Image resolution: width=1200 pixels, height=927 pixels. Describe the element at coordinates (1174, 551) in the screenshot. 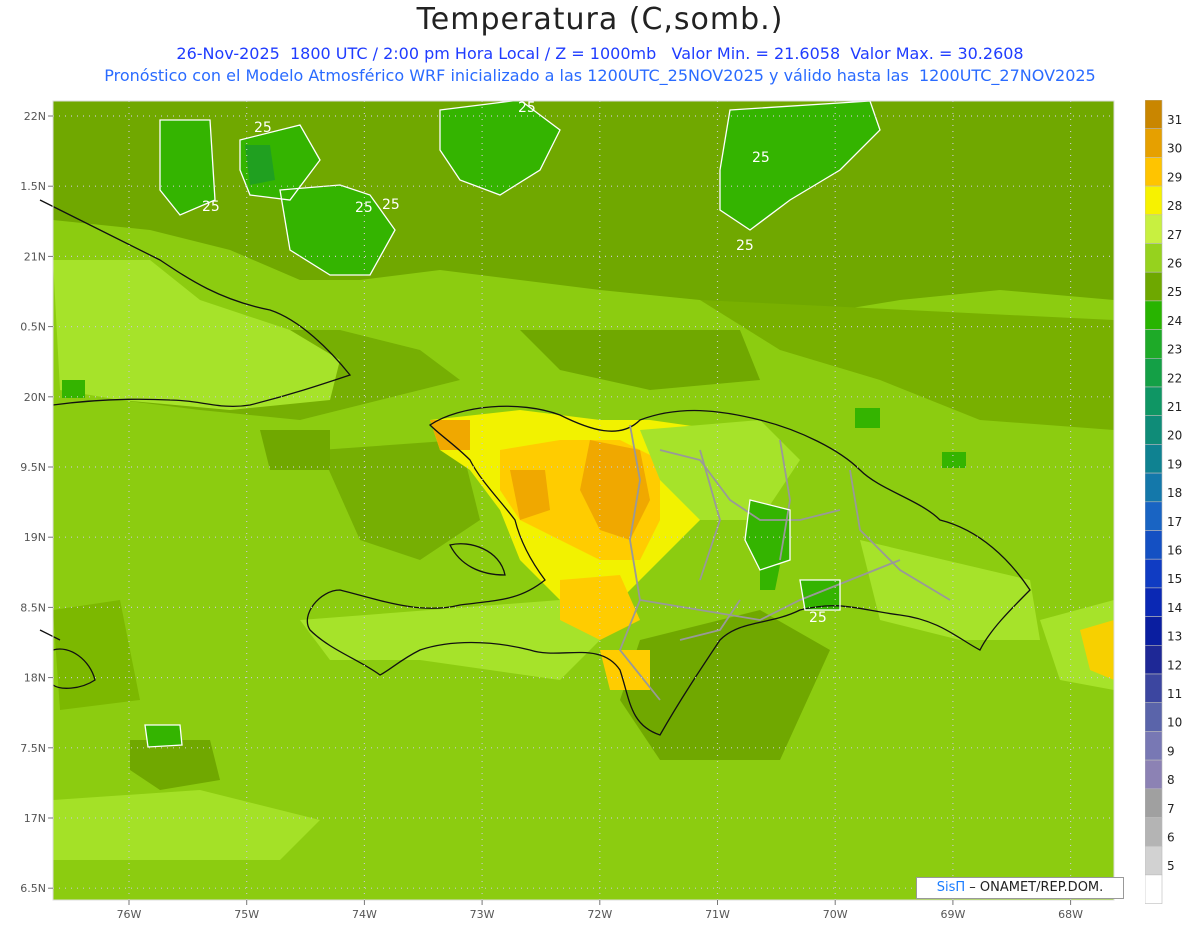

I see `legend-label: 16` at that location.